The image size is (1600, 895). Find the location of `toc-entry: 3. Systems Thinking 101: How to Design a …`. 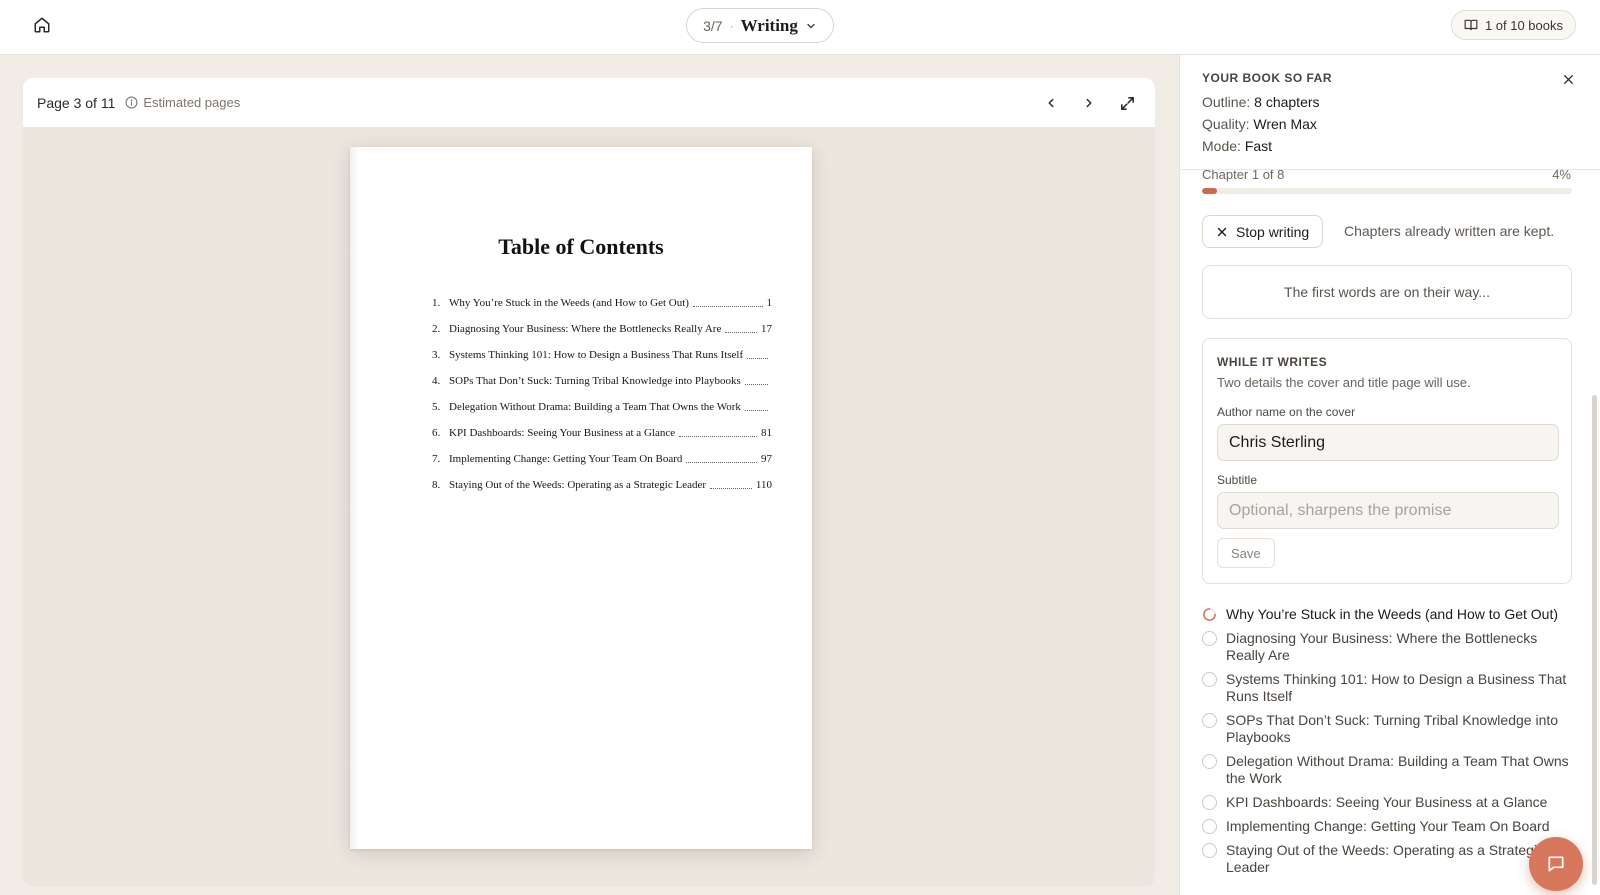

toc-entry: 3. Systems Thinking 101: How to Design a … is located at coordinates (602, 355).